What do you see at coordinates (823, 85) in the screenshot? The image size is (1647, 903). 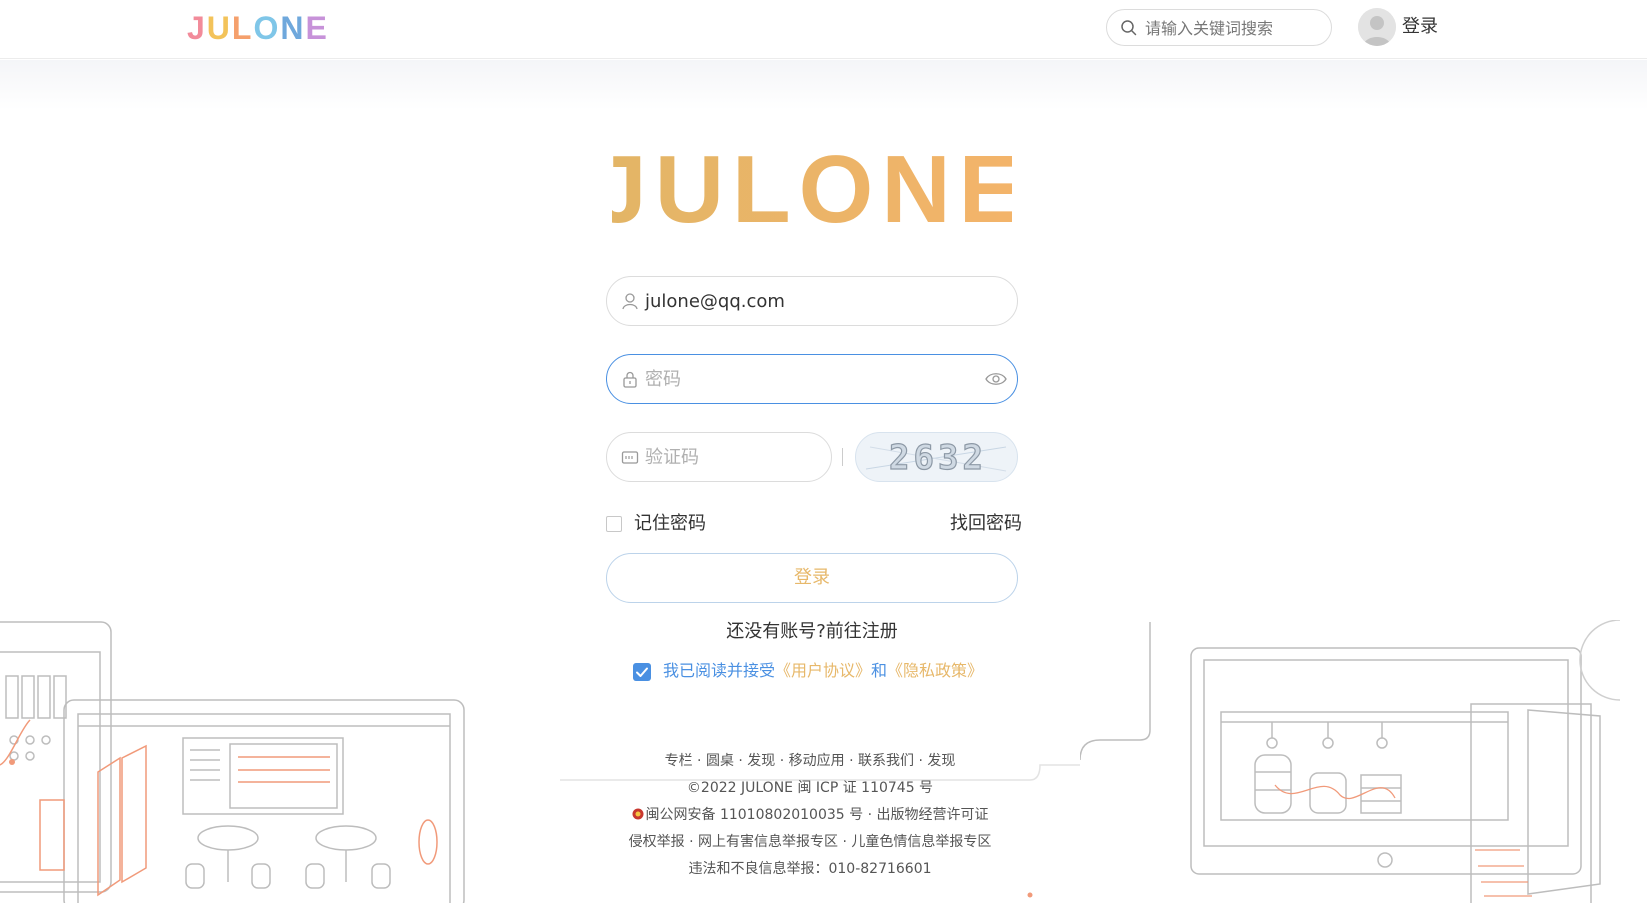 I see `header-shadow-band` at bounding box center [823, 85].